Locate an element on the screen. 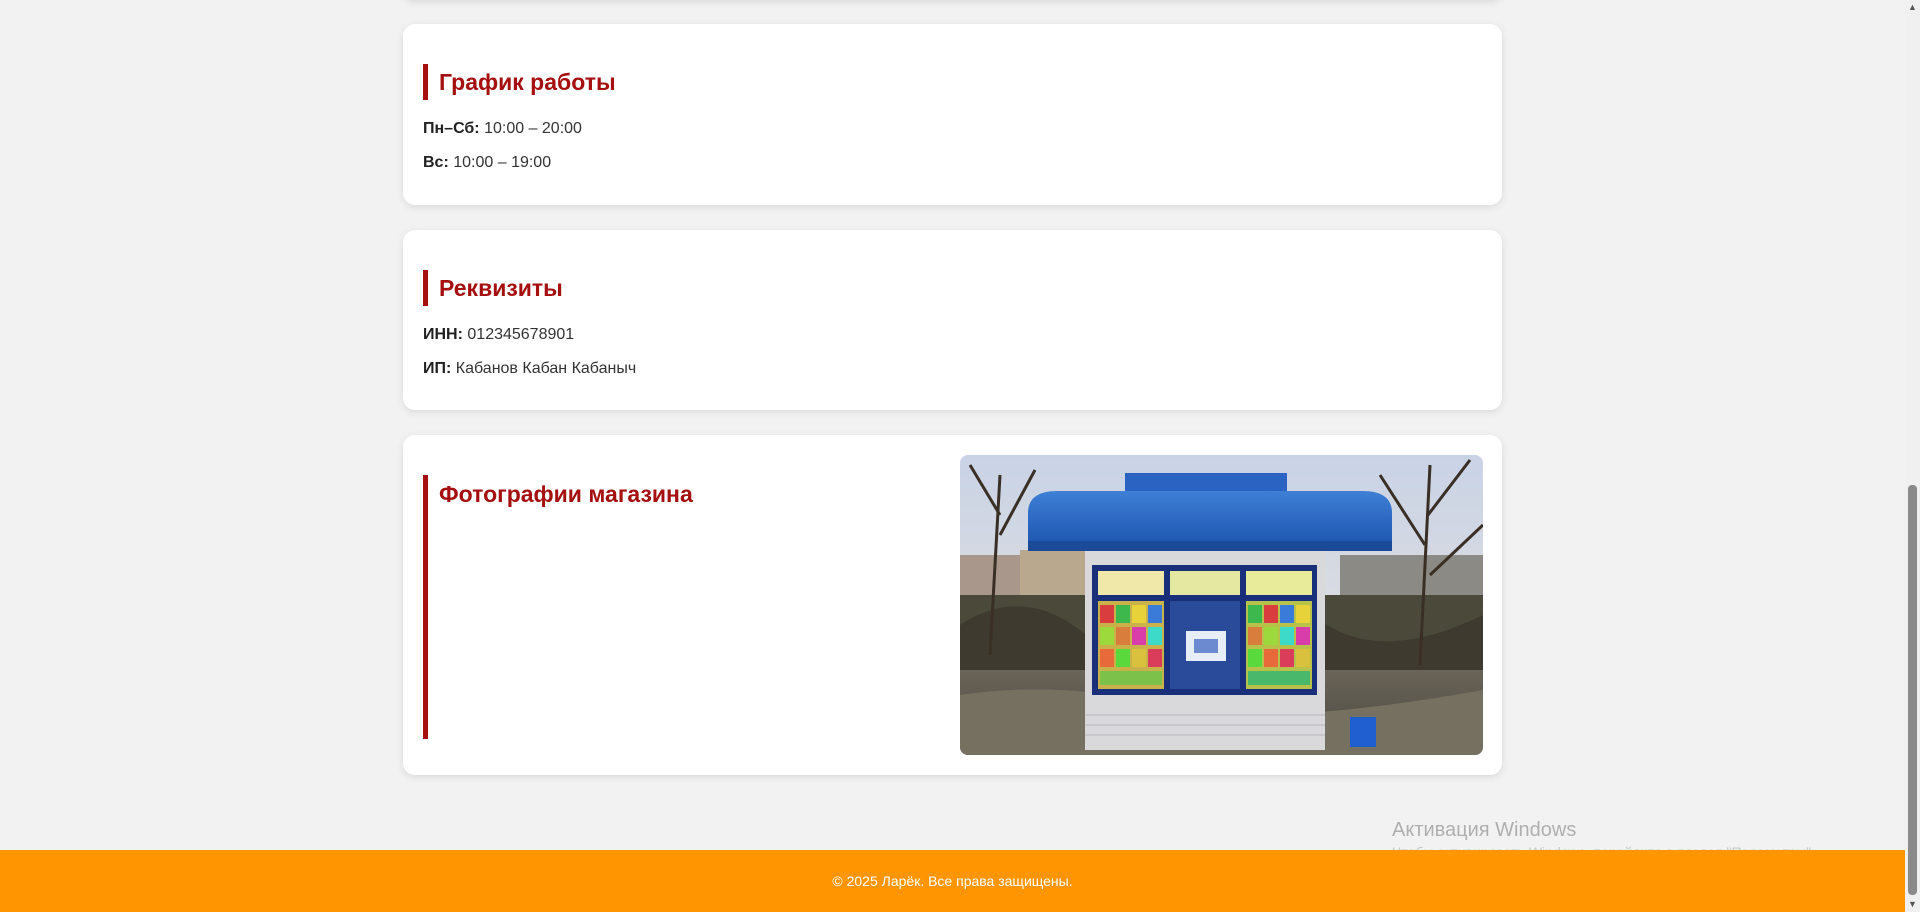 The image size is (1920, 912). scroll-up-arrow-icon: ▲ is located at coordinates (1912, 7).